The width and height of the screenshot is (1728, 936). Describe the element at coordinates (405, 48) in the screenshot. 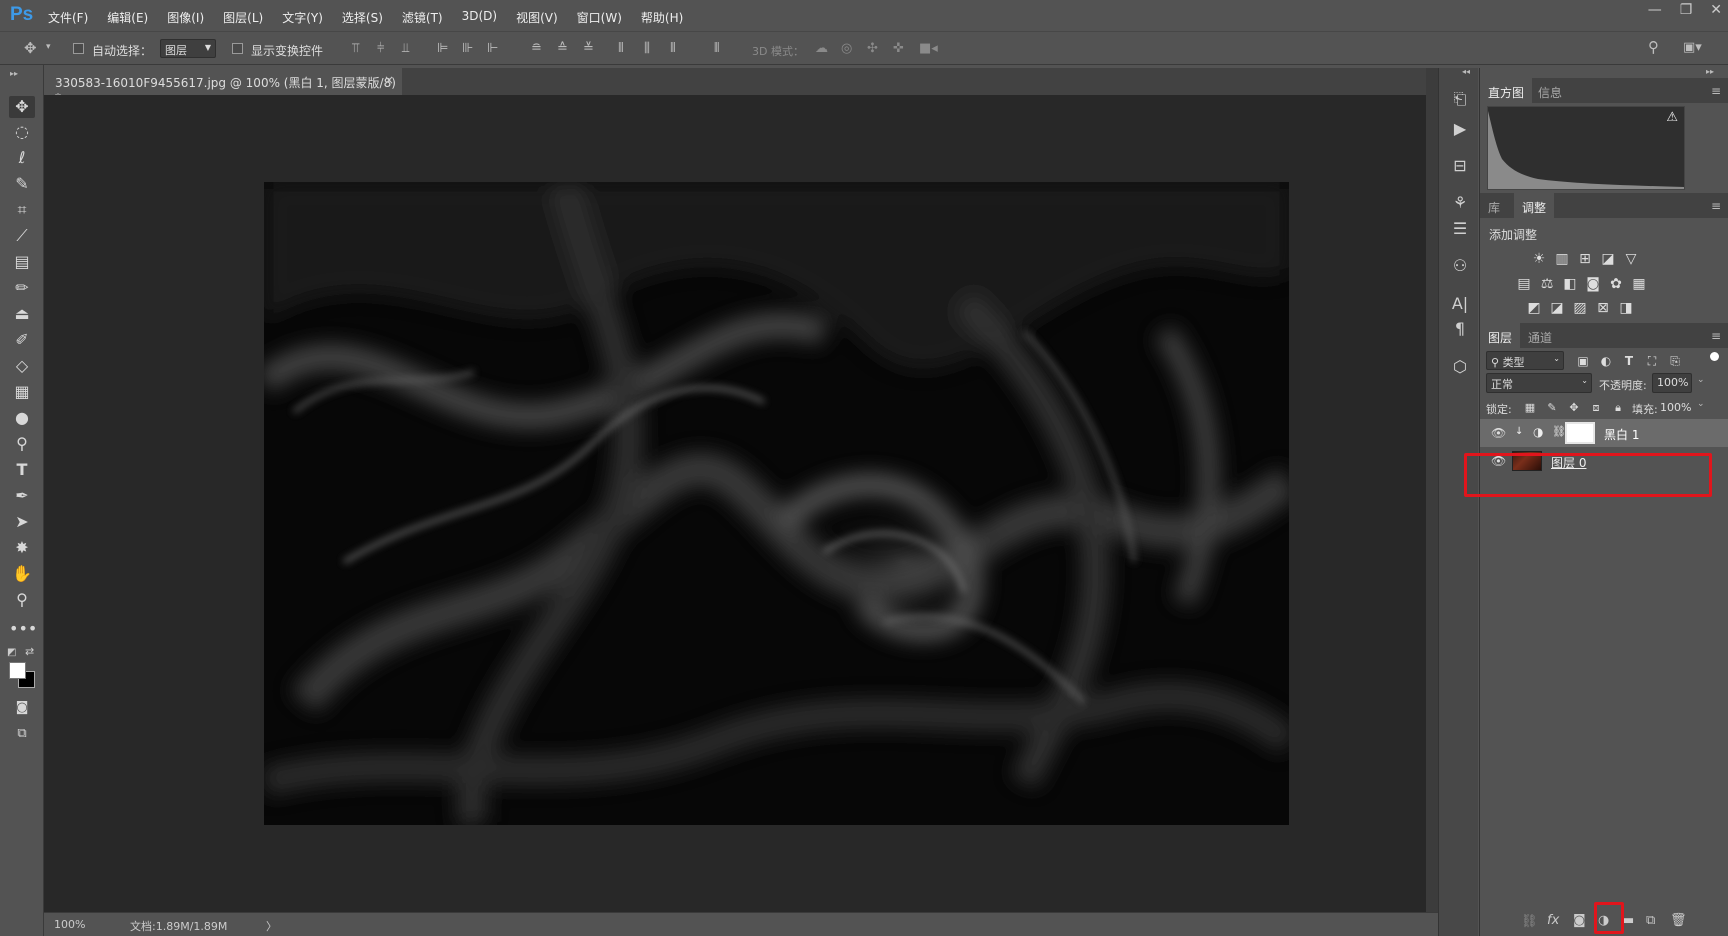

I see `align-bottom-icon: ⫫` at that location.